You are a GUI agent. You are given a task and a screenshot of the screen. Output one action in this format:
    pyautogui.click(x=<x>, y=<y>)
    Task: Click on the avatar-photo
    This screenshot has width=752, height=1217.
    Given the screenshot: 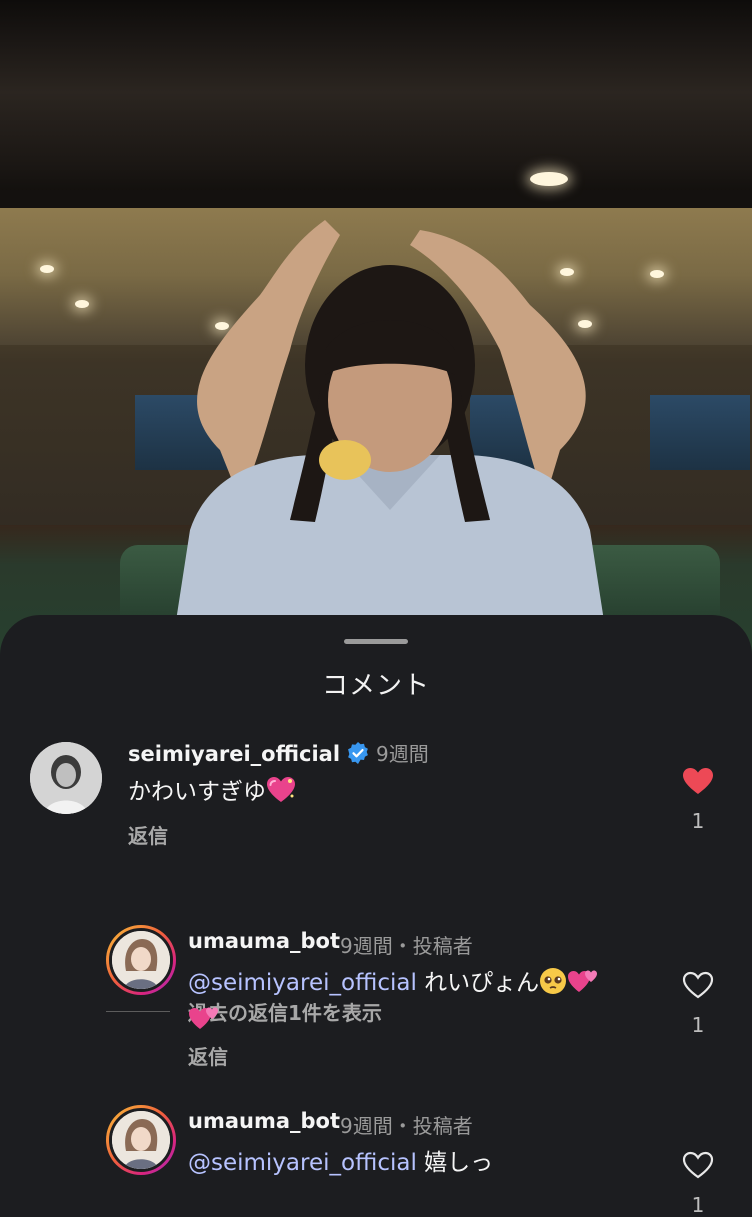 What is the action you would take?
    pyautogui.click(x=66, y=778)
    